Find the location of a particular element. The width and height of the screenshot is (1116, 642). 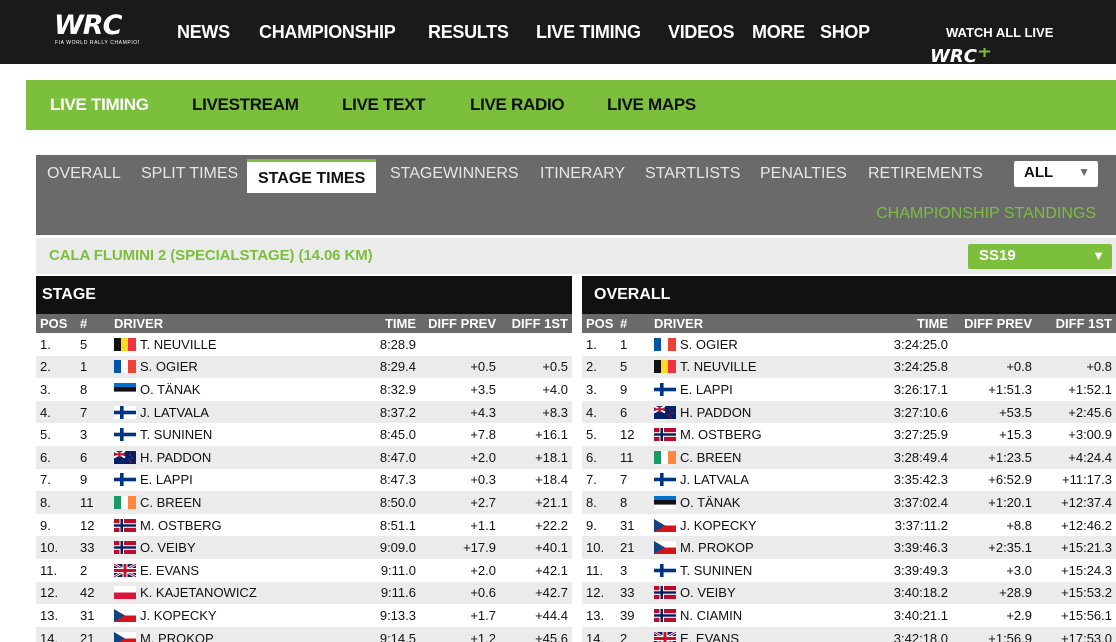

table-row: 9. 31 J. KOPECKY 3:37:11.2 +8.8 +12:46.2 is located at coordinates (849, 525).